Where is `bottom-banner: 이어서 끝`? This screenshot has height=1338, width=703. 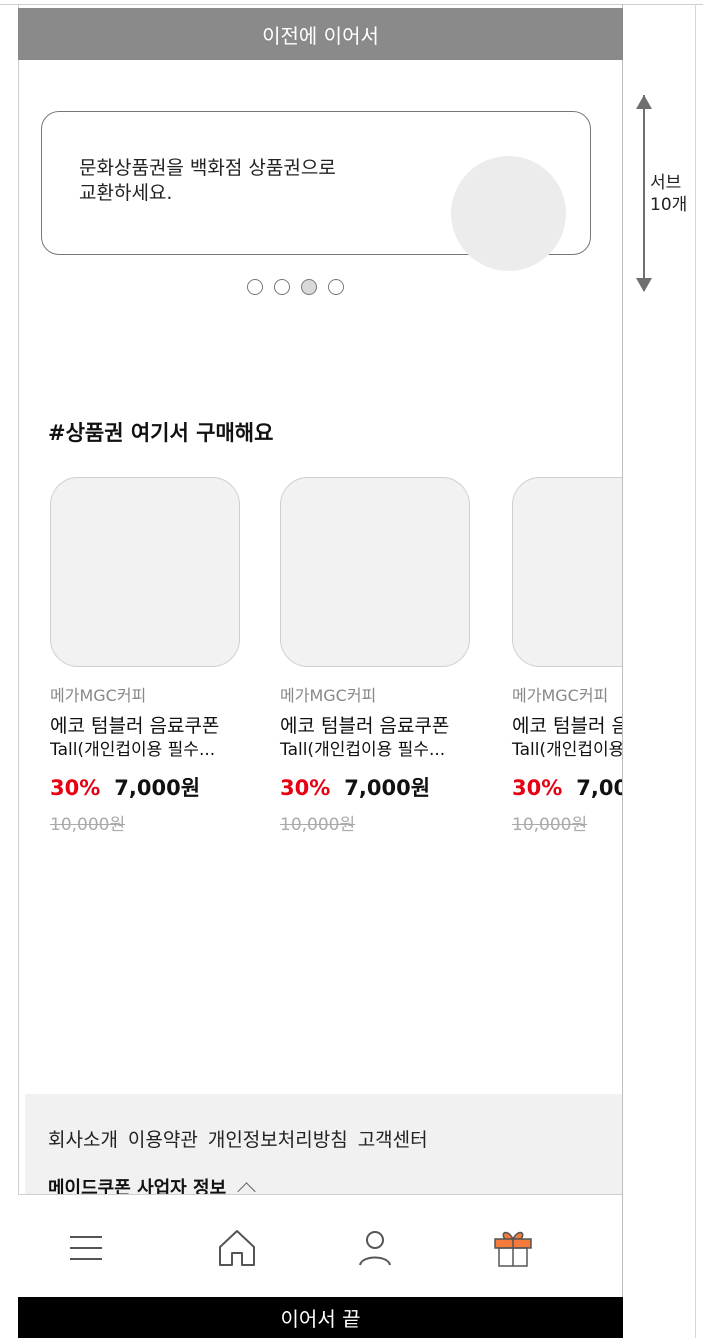
bottom-banner: 이어서 끝 is located at coordinates (320, 1317).